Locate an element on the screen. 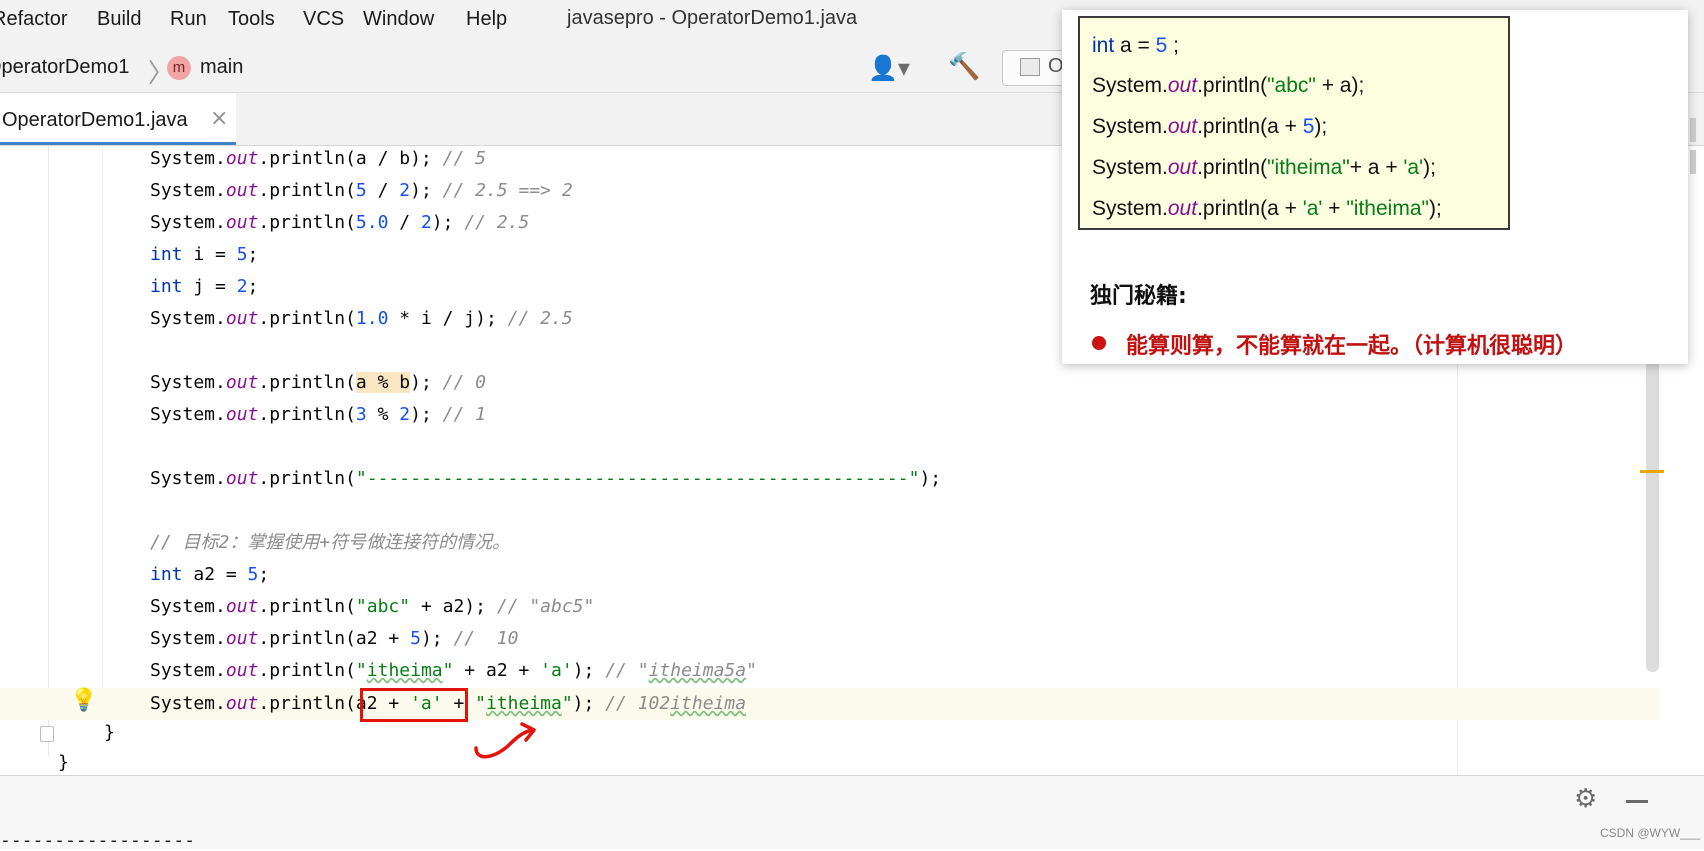 The width and height of the screenshot is (1704, 851). code-line: System.out.println(a2 + 5); // 10 is located at coordinates (334, 639).